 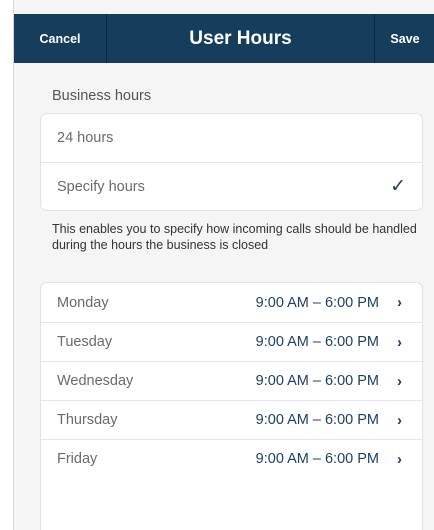 I want to click on day-row-thursday: Thursday 9:00 AM – 6:00 PM ›, so click(x=231, y=419).